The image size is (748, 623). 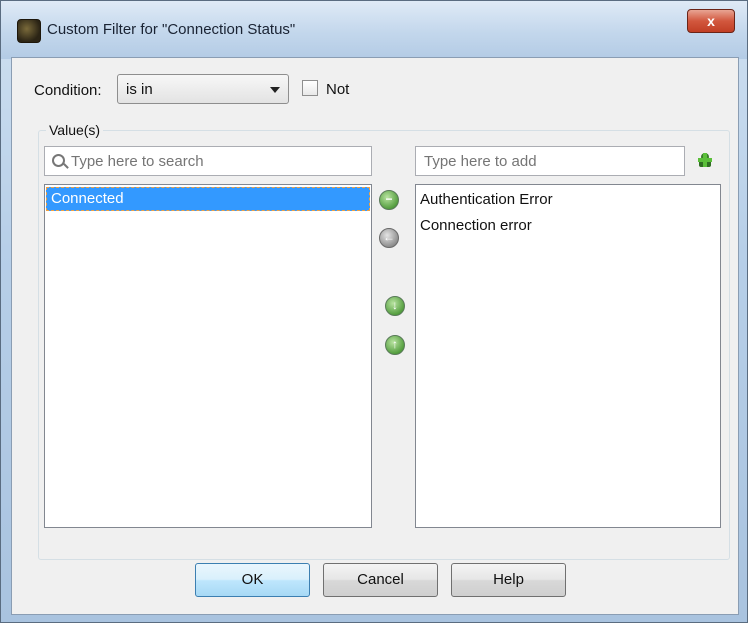 What do you see at coordinates (58, 160) in the screenshot?
I see `search-icon` at bounding box center [58, 160].